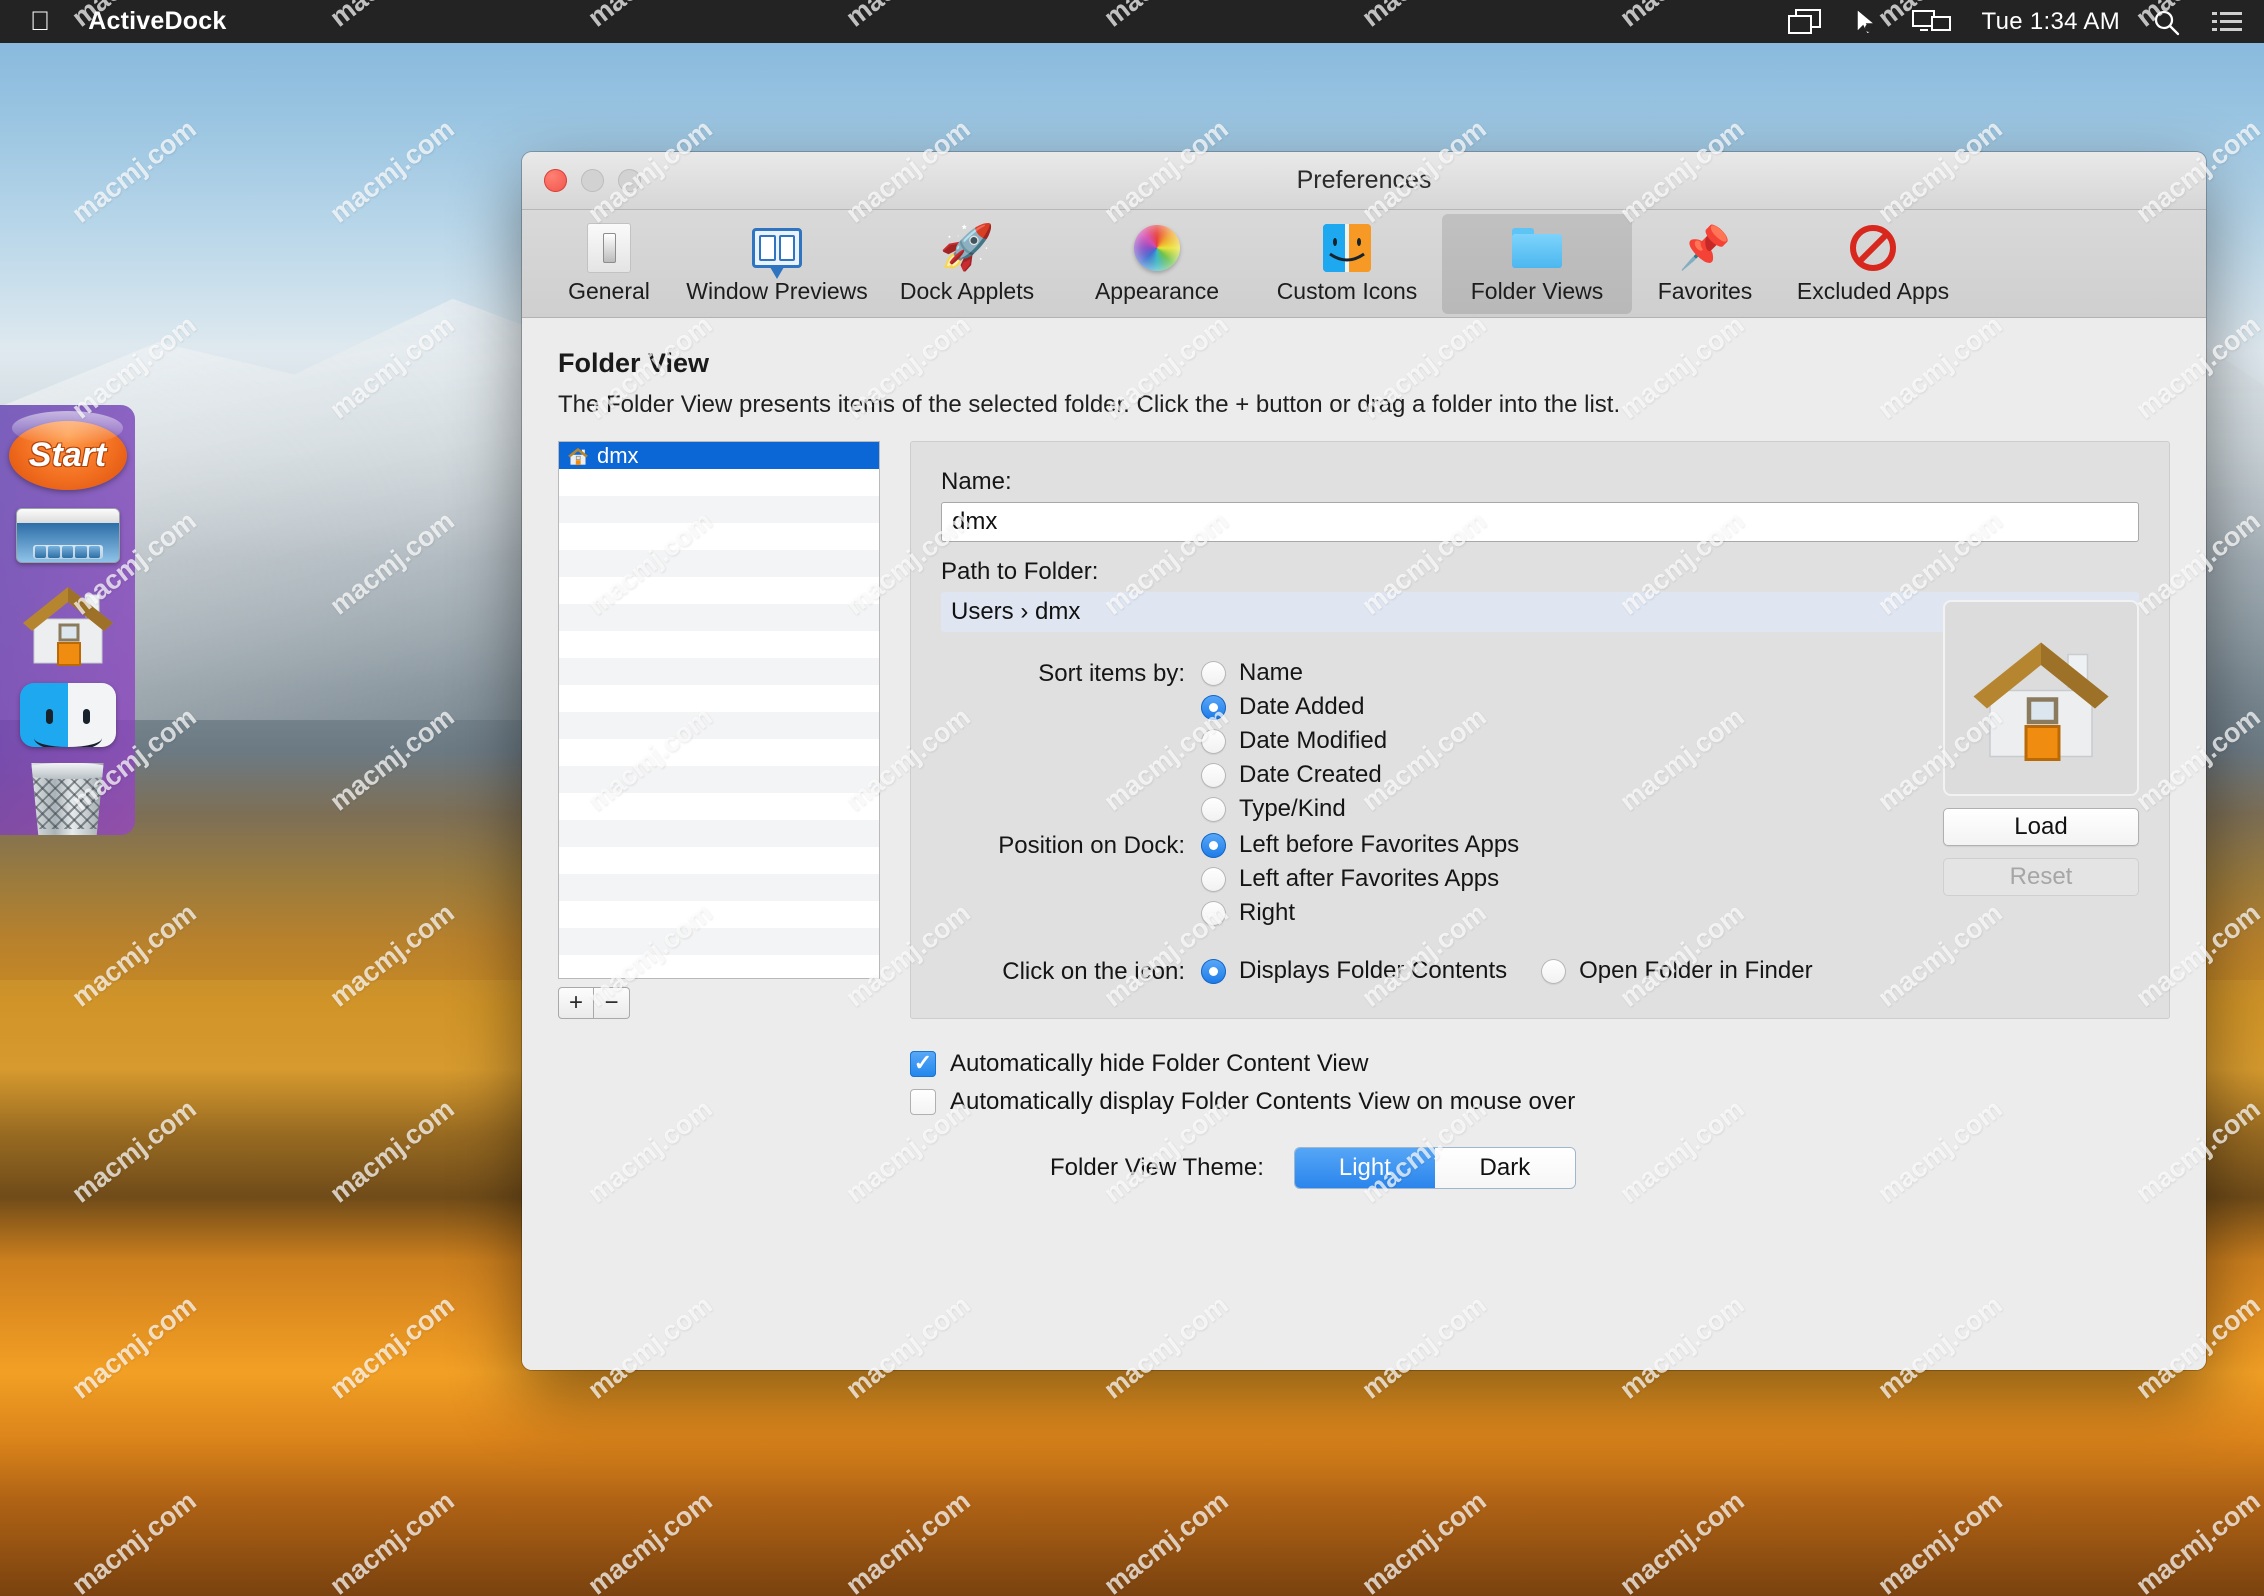 The image size is (2264, 1596). I want to click on checkbox-icon, so click(923, 1102).